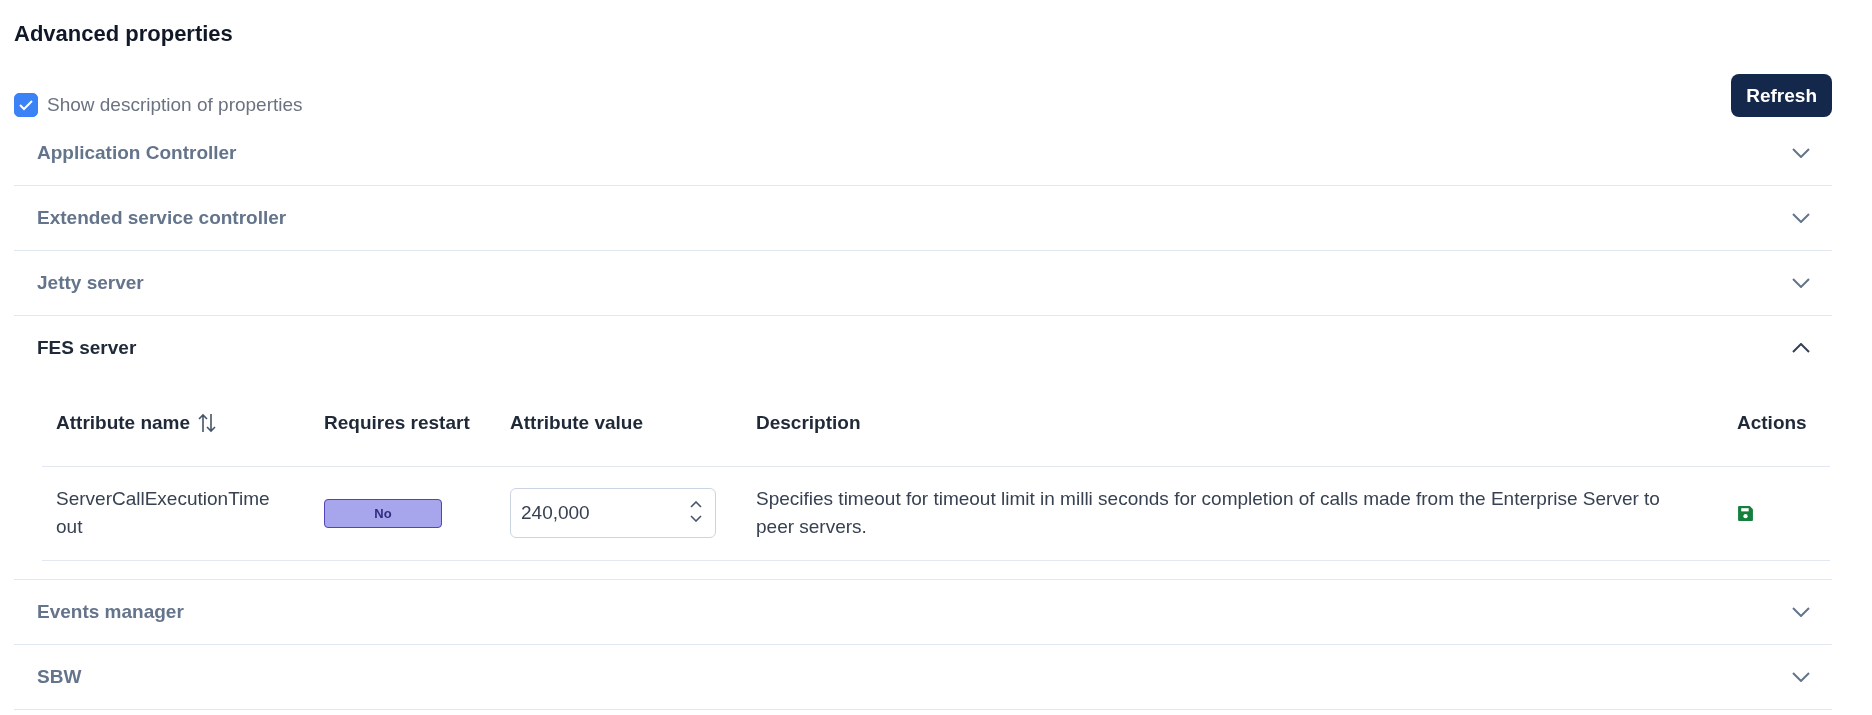 The height and width of the screenshot is (715, 1872). I want to click on column-header: Requires restart, so click(403, 423).